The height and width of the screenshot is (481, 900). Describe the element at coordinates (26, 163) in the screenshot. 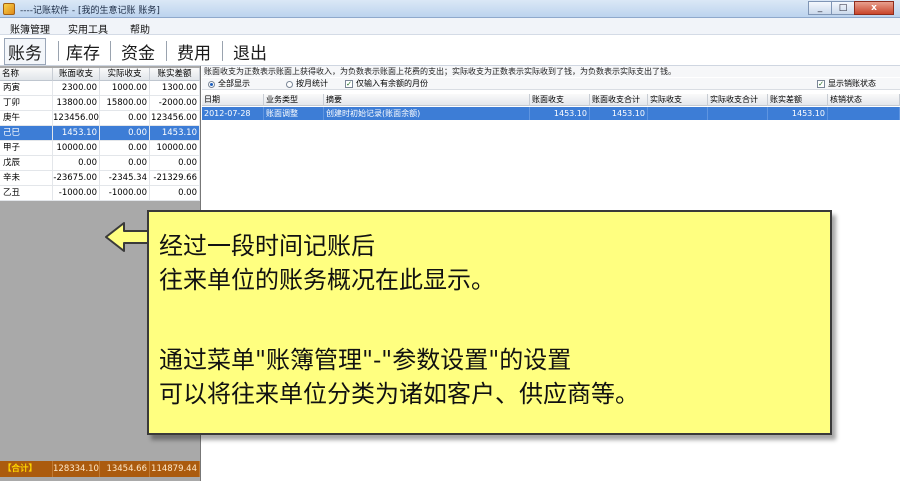

I see `row-name: 戊辰` at that location.